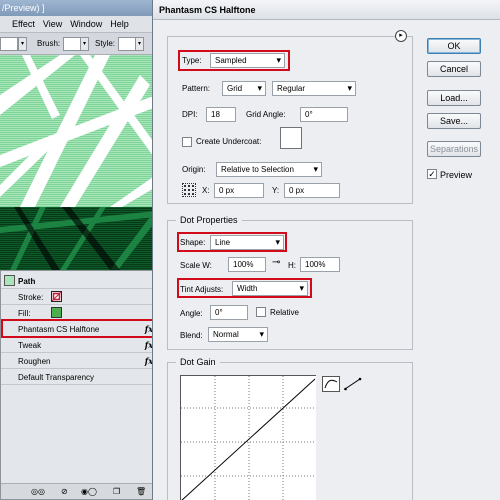 This screenshot has height=500, width=500. Describe the element at coordinates (320, 264) in the screenshot. I see `scale-h-input: 100%` at that location.